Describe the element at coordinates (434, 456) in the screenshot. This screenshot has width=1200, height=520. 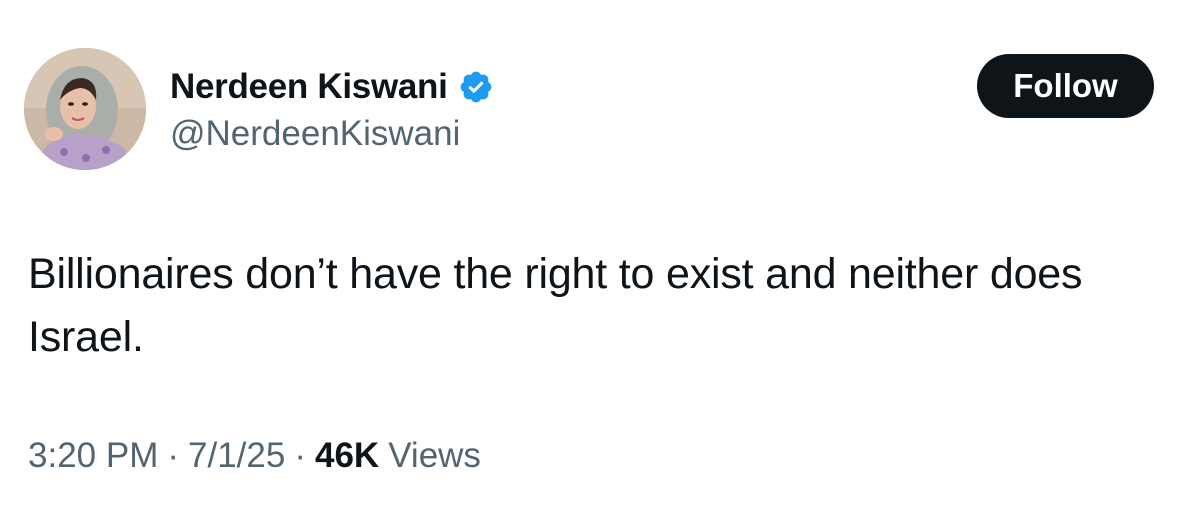
I see `views-label: Views` at that location.